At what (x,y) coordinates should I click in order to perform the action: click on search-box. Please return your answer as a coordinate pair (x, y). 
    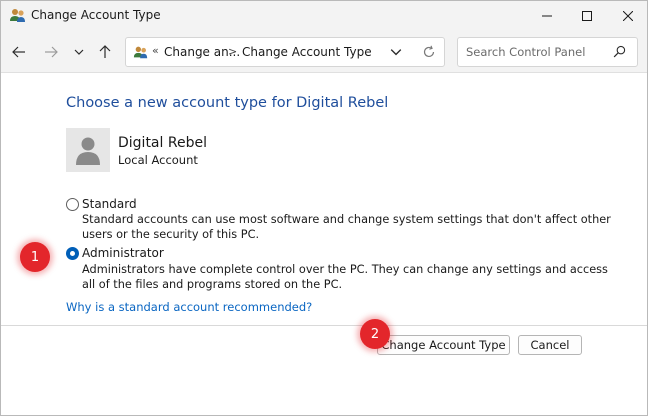
    Looking at the image, I should click on (547, 52).